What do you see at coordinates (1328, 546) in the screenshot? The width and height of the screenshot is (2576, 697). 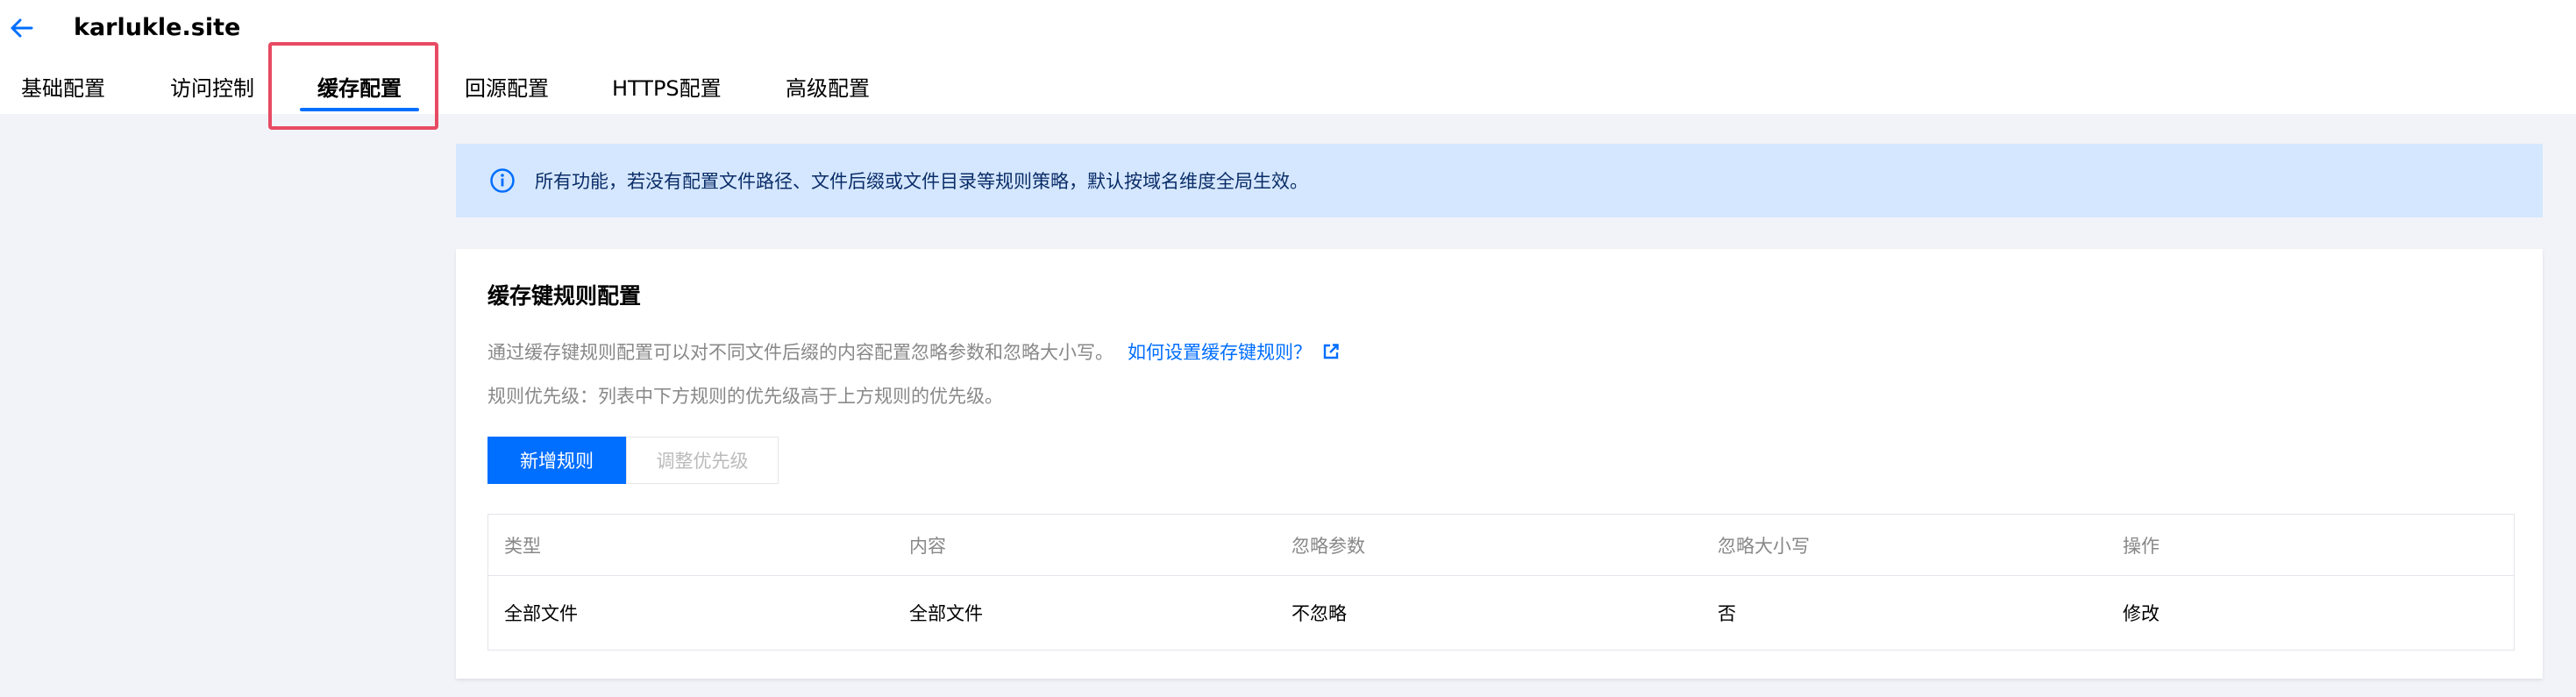 I see `column-header-ignore-params: 忽略参数` at bounding box center [1328, 546].